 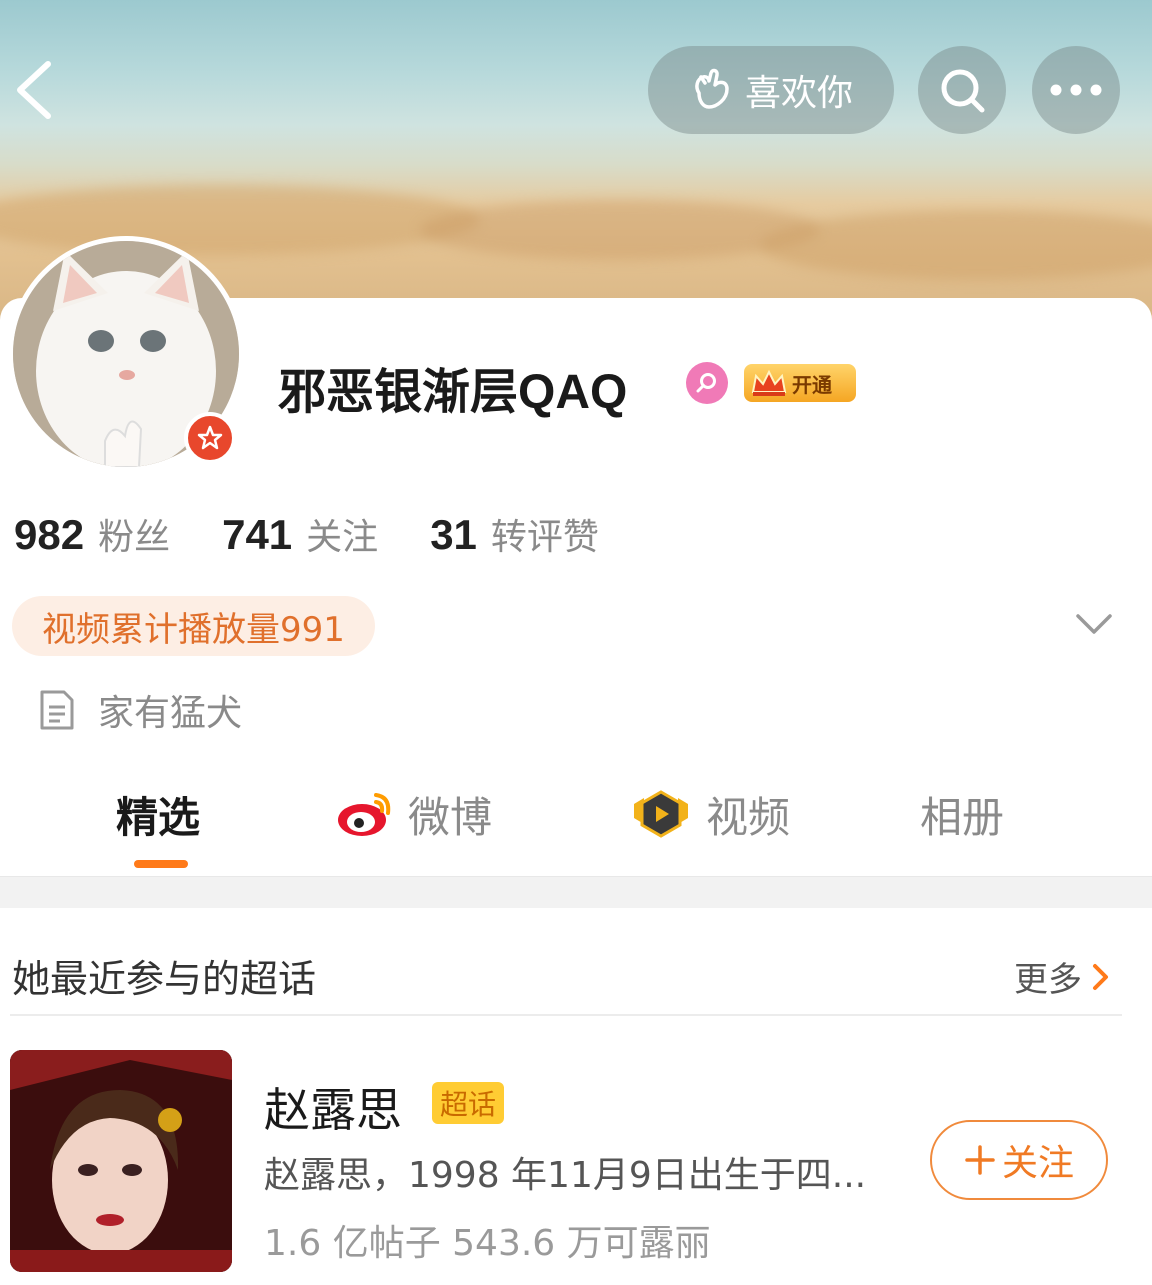 What do you see at coordinates (134, 537) in the screenshot?
I see `stat-label: 粉丝` at bounding box center [134, 537].